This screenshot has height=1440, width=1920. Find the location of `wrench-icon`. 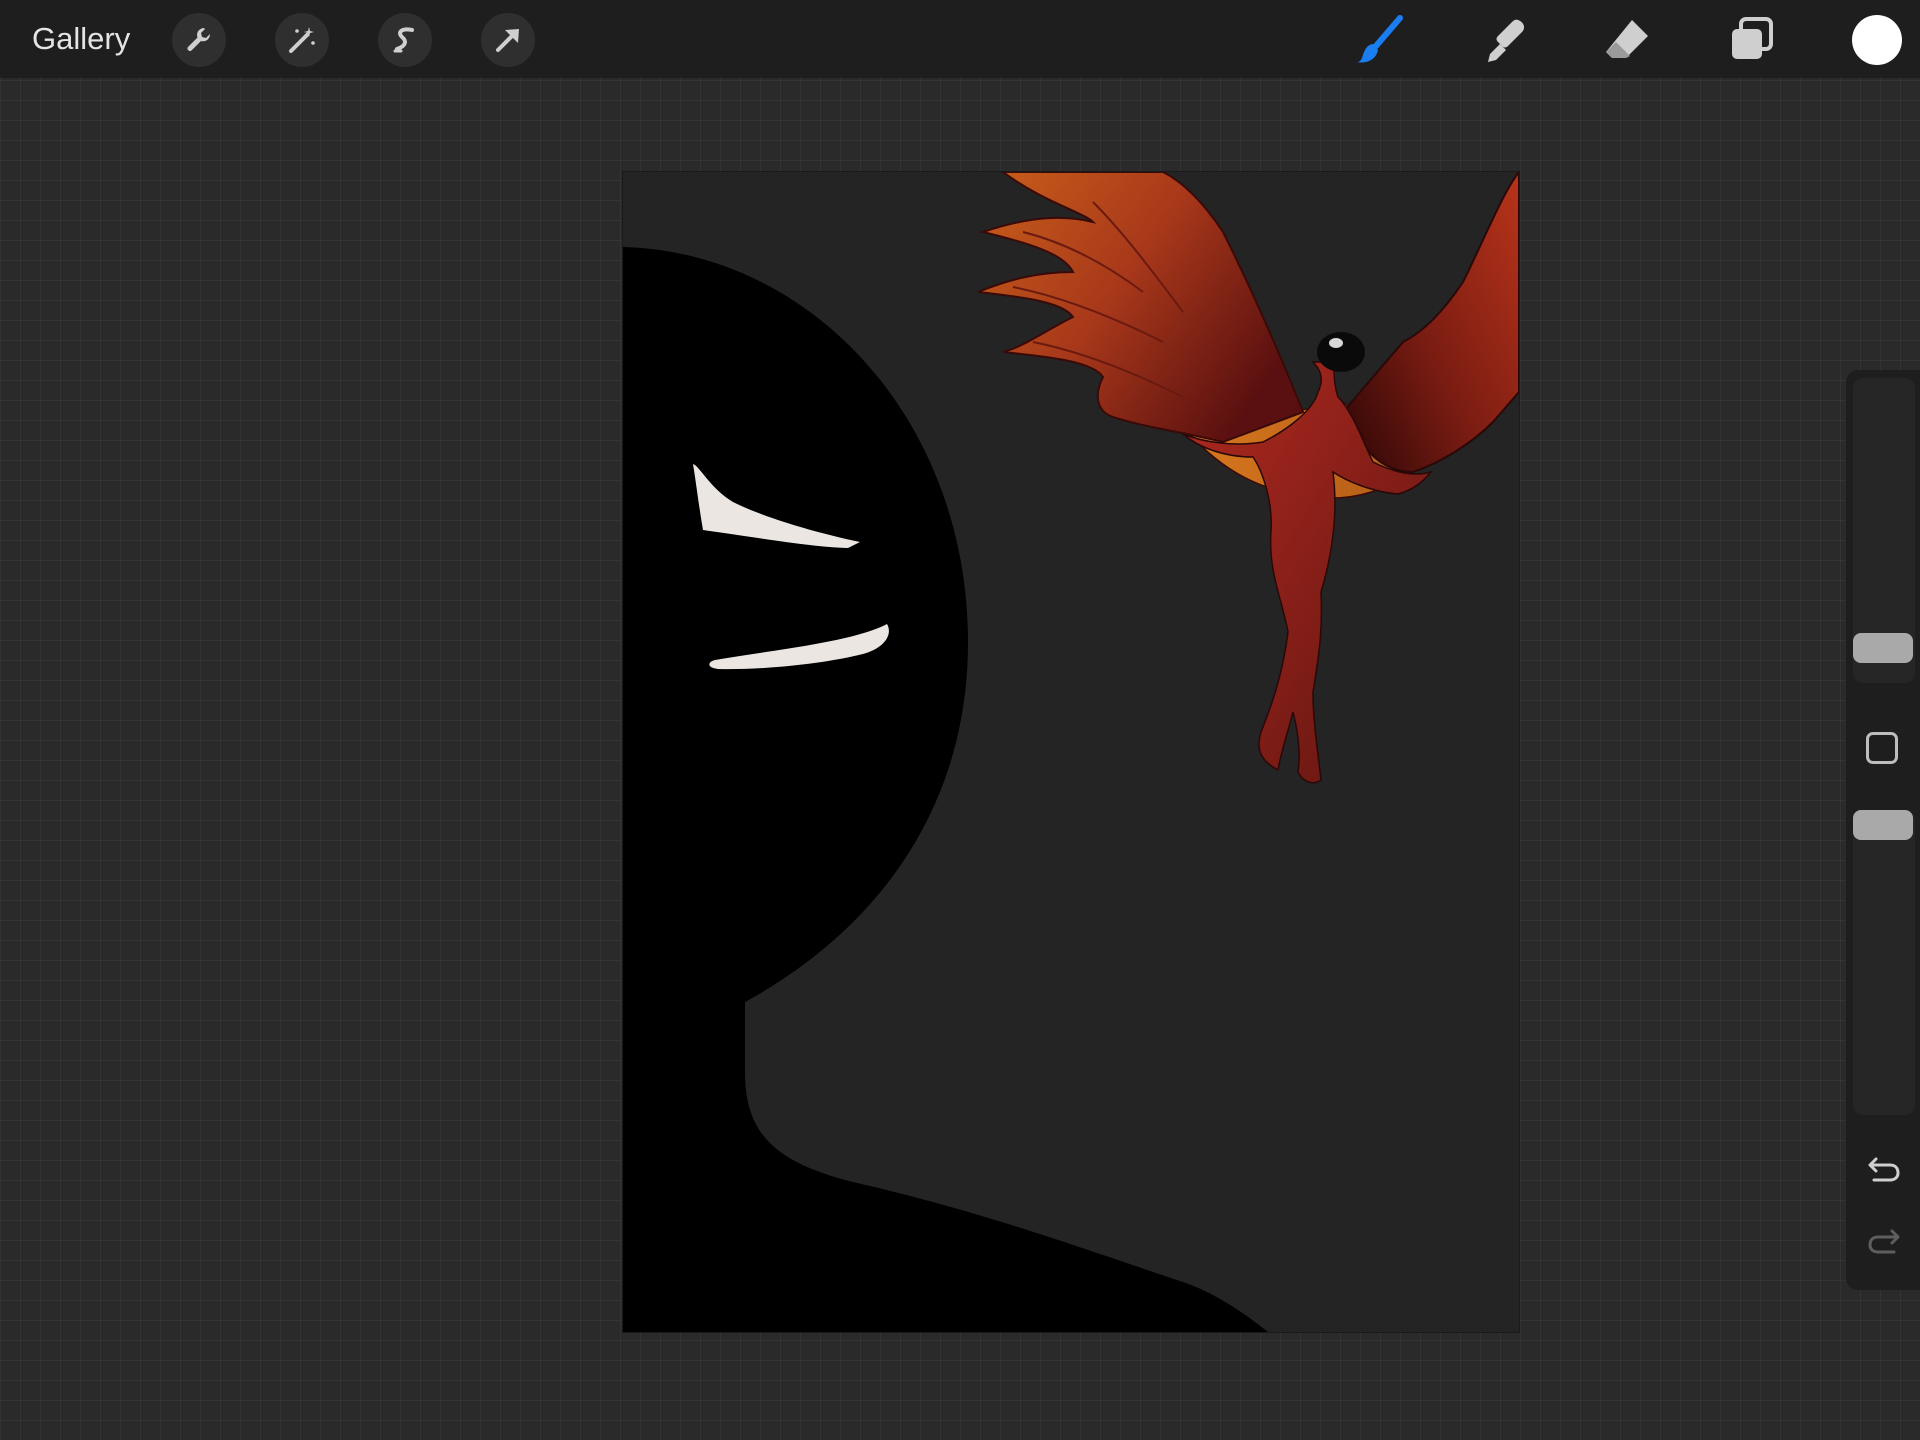

wrench-icon is located at coordinates (199, 39).